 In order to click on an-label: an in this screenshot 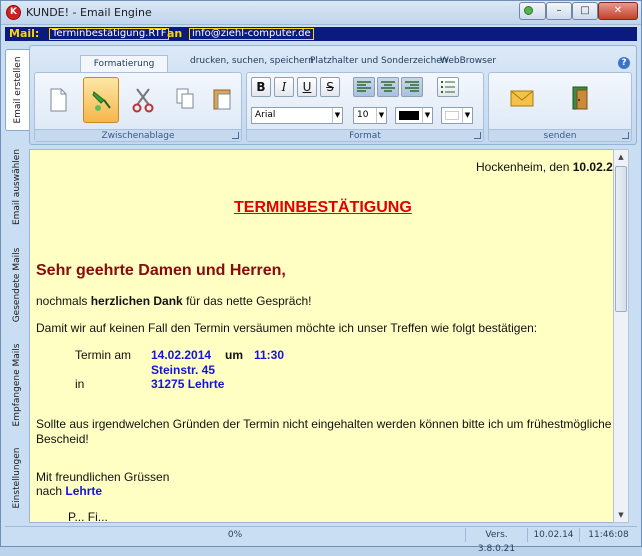, I will do `click(175, 33)`.